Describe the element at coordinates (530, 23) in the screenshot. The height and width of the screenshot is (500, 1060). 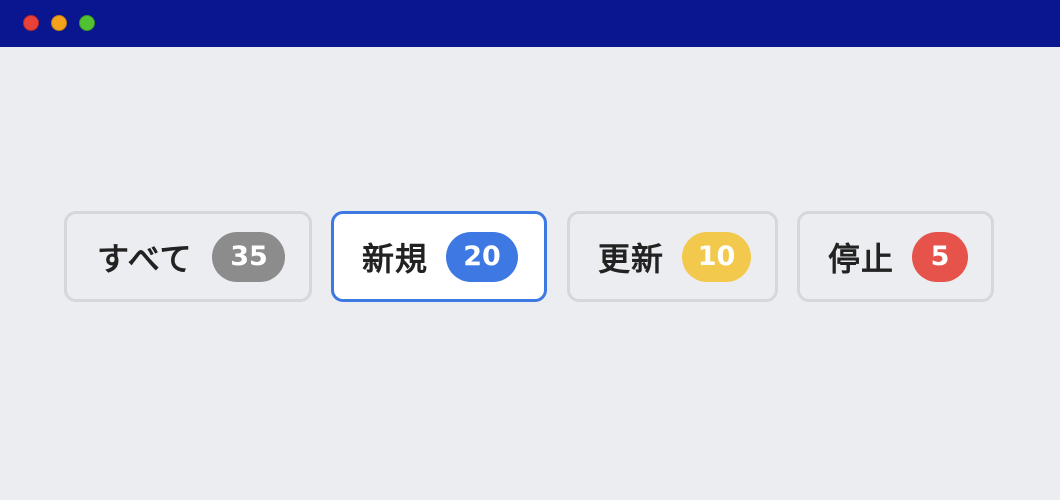
I see `window-titlebar` at that location.